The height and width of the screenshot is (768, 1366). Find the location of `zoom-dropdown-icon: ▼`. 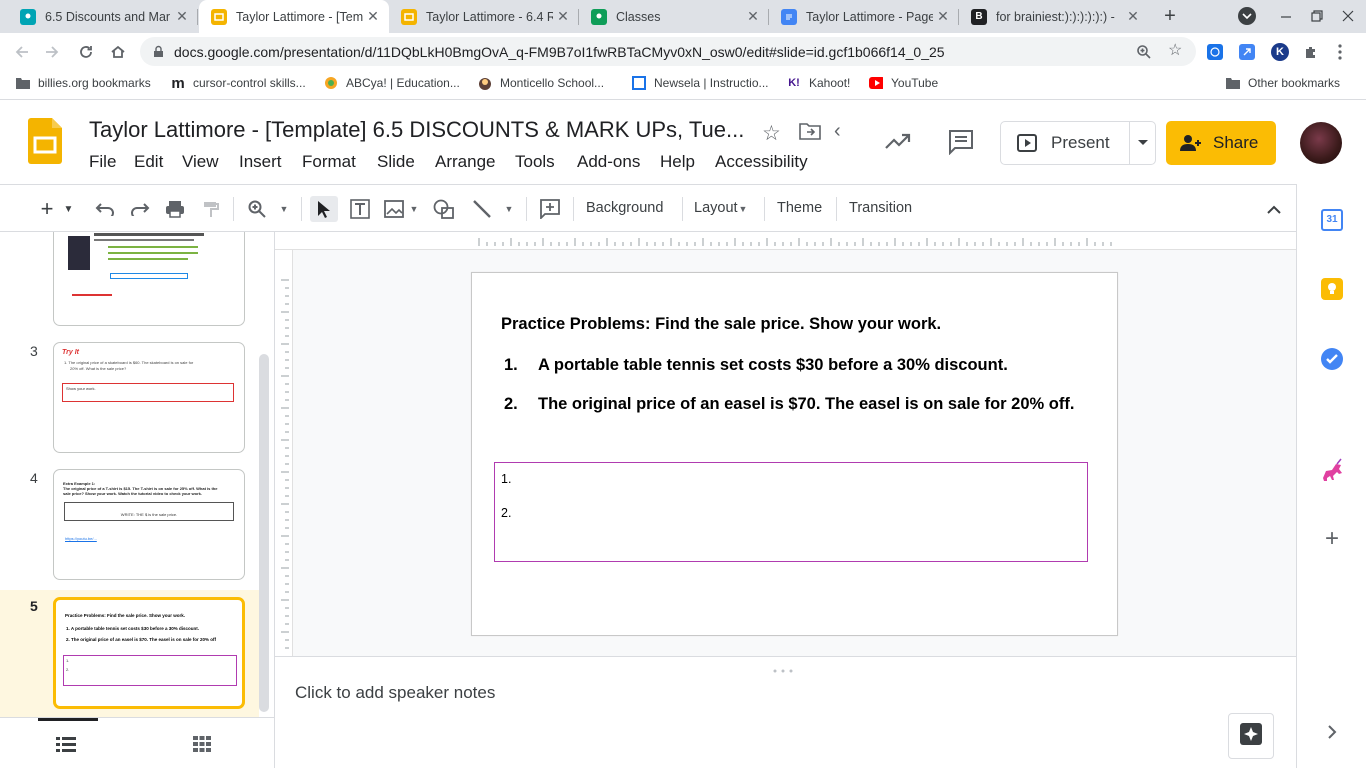

zoom-dropdown-icon: ▼ is located at coordinates (284, 209).